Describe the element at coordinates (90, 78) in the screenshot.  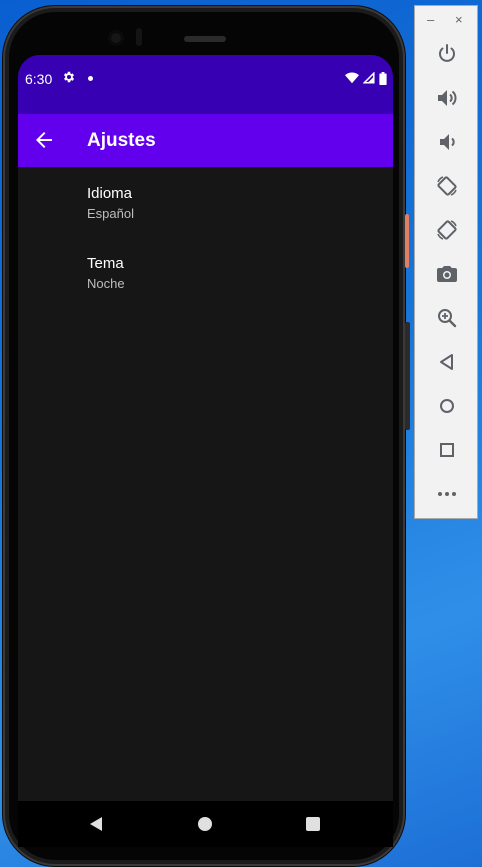
I see `notification-dot-icon` at that location.